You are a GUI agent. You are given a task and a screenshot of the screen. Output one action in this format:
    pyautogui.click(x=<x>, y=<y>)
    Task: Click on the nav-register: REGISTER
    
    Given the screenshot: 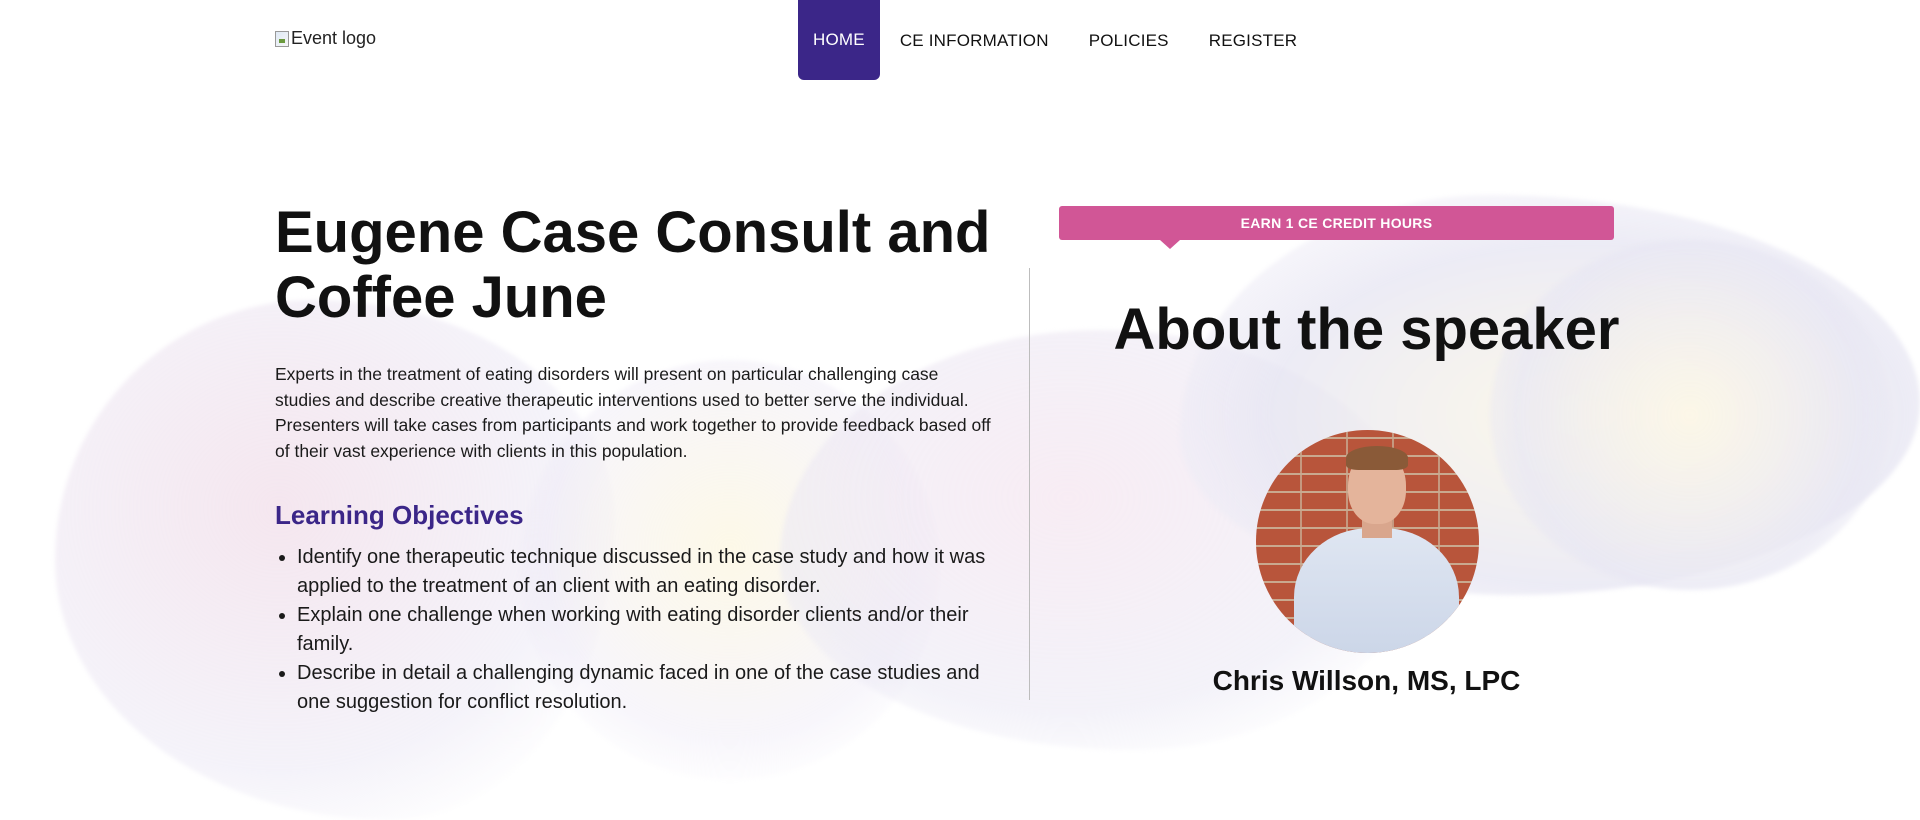 What is the action you would take?
    pyautogui.click(x=1253, y=40)
    